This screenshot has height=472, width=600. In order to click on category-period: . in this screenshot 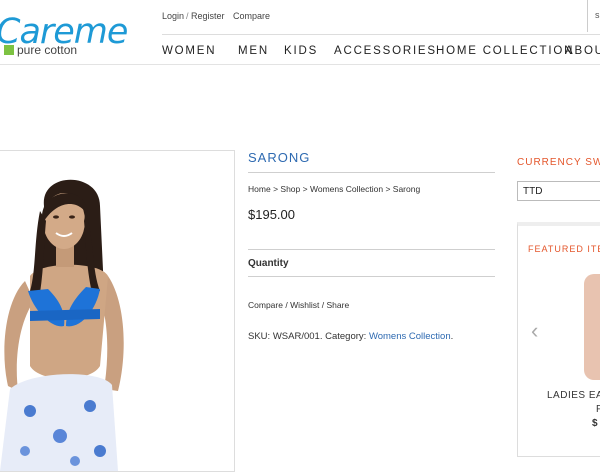, I will do `click(452, 336)`.